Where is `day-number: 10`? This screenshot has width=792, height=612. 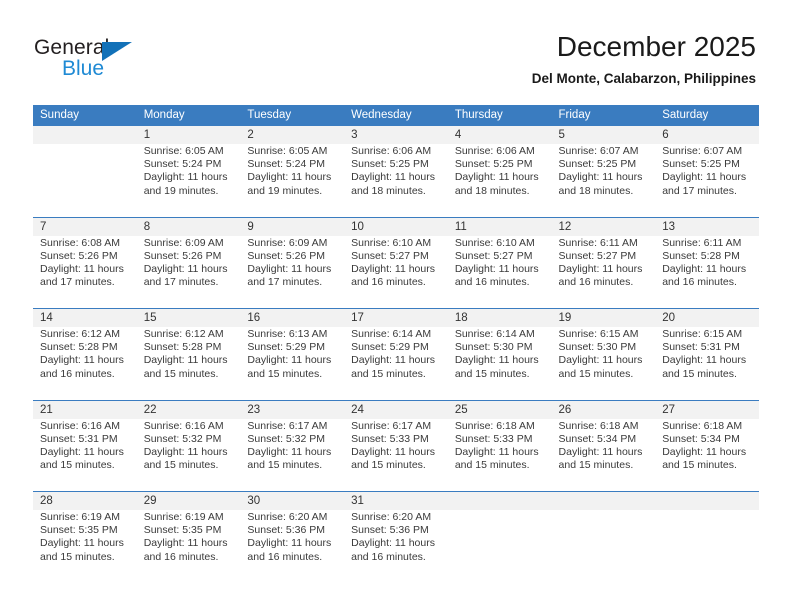 day-number: 10 is located at coordinates (396, 226).